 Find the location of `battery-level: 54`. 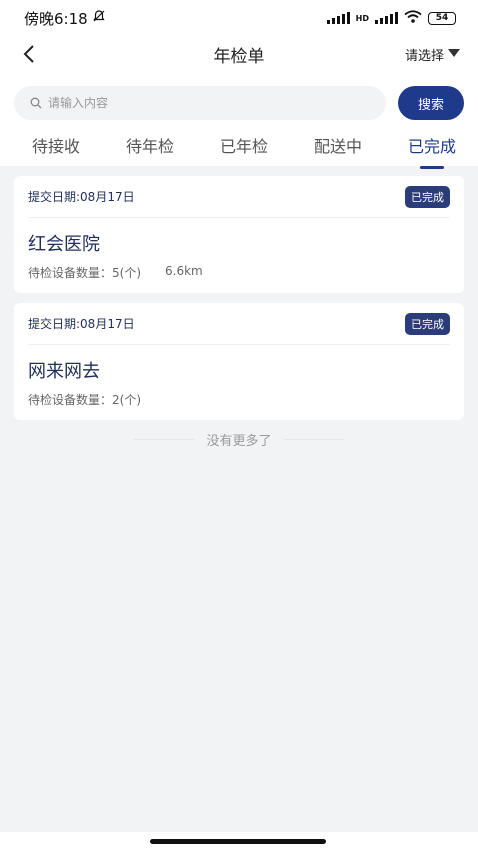

battery-level: 54 is located at coordinates (442, 18).